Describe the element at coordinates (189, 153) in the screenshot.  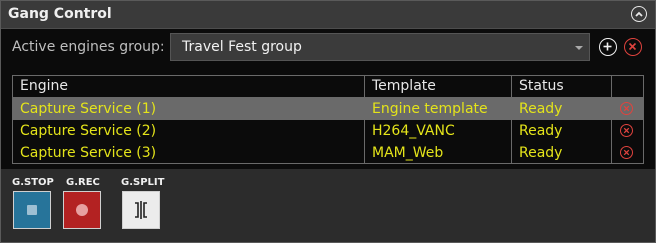
I see `engine-cell: Capture Service (3)` at that location.